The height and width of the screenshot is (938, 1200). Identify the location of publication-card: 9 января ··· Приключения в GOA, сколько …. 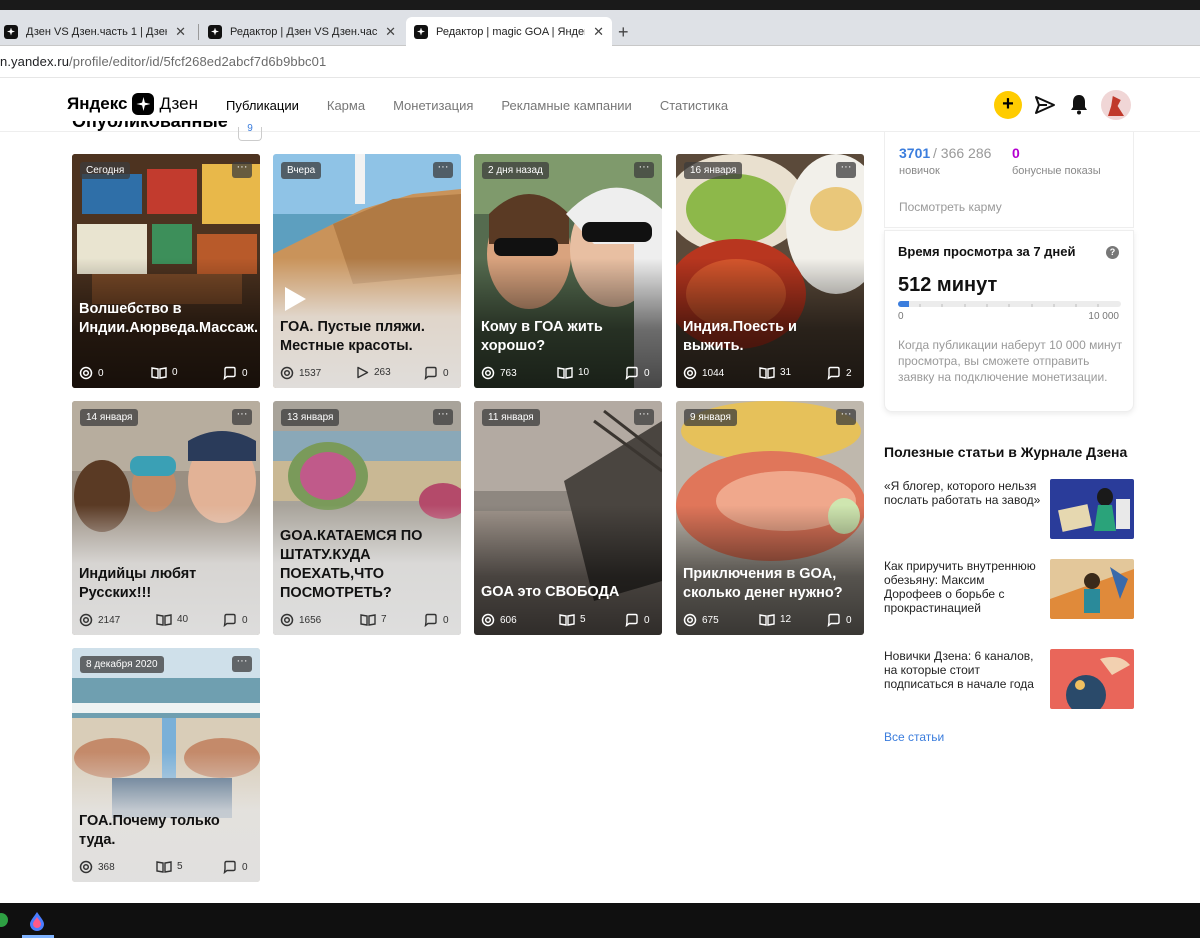
(770, 518).